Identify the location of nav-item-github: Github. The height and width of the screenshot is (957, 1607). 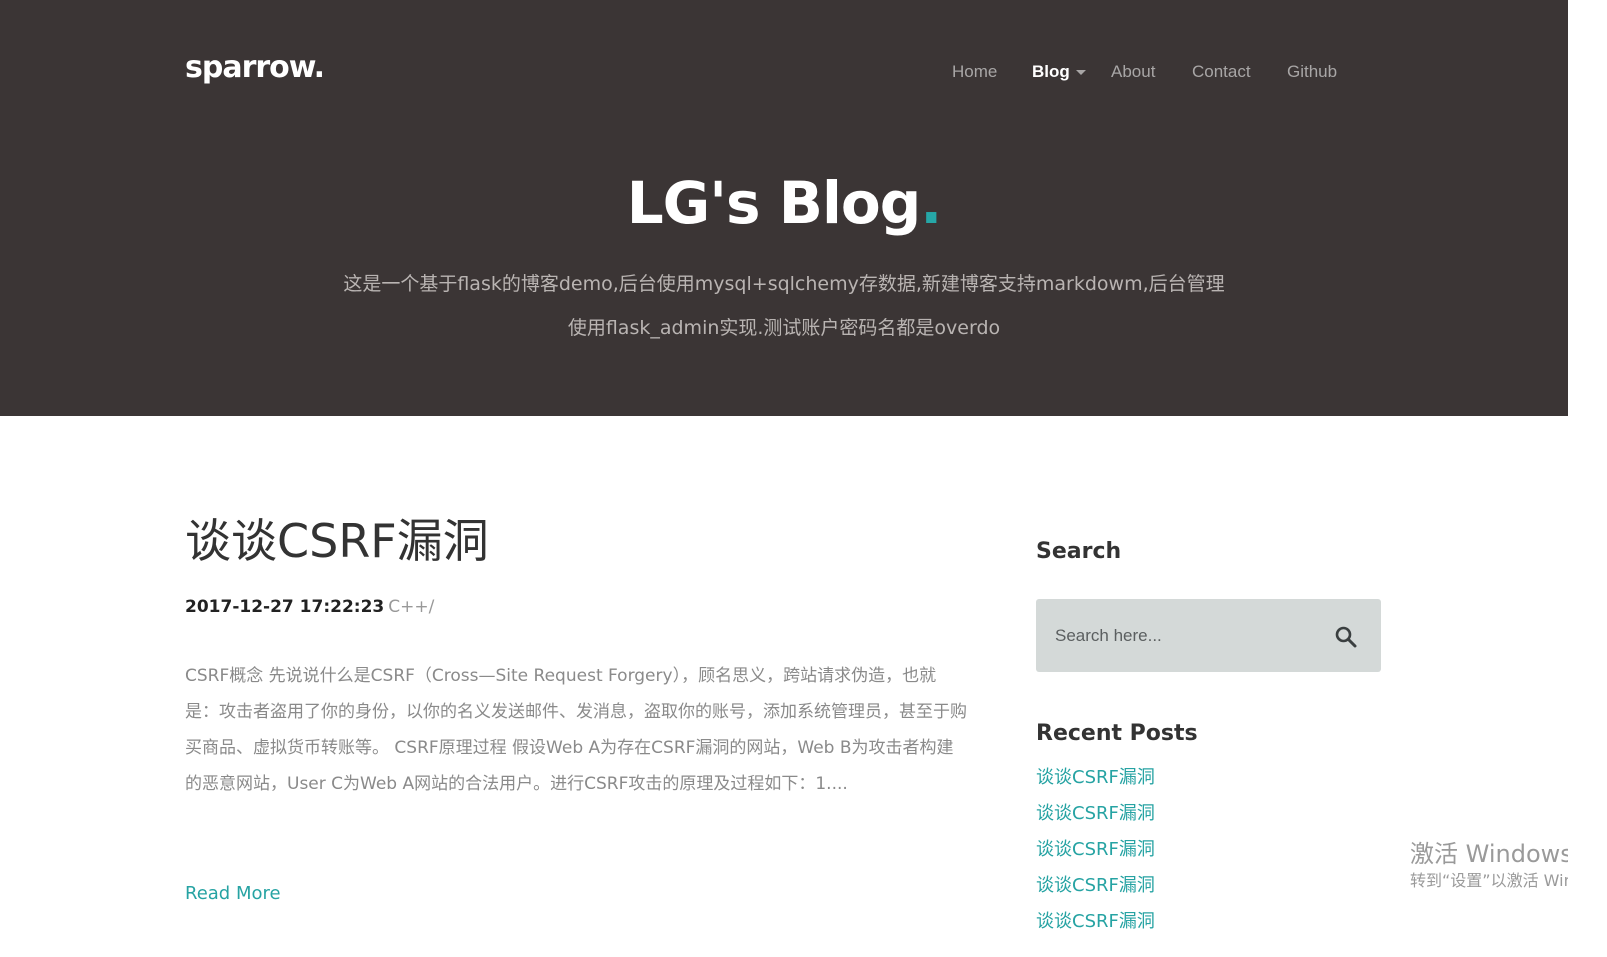
(1312, 72).